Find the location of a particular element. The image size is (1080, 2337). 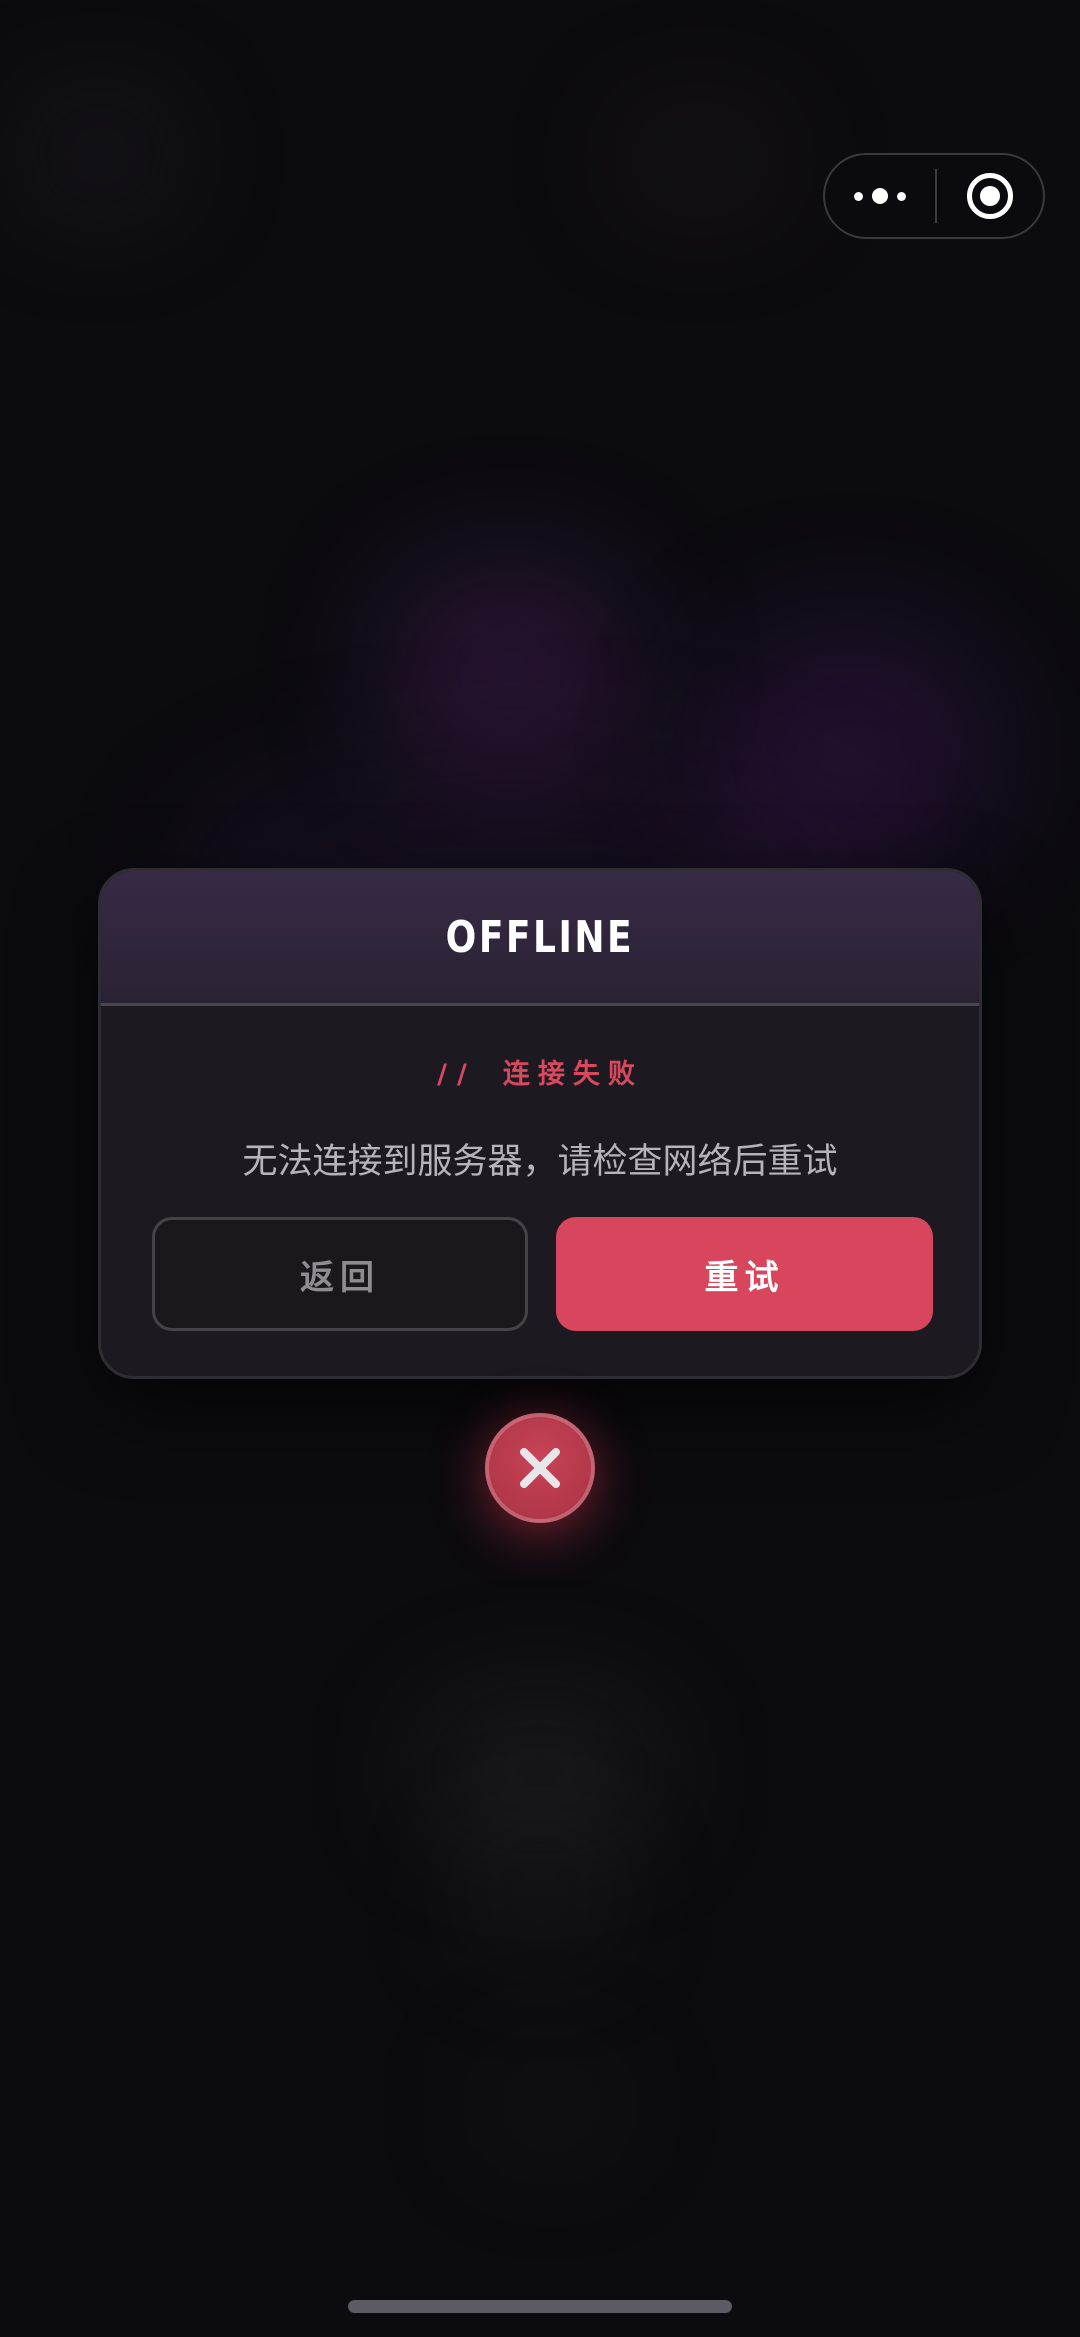

more-button is located at coordinates (880, 196).